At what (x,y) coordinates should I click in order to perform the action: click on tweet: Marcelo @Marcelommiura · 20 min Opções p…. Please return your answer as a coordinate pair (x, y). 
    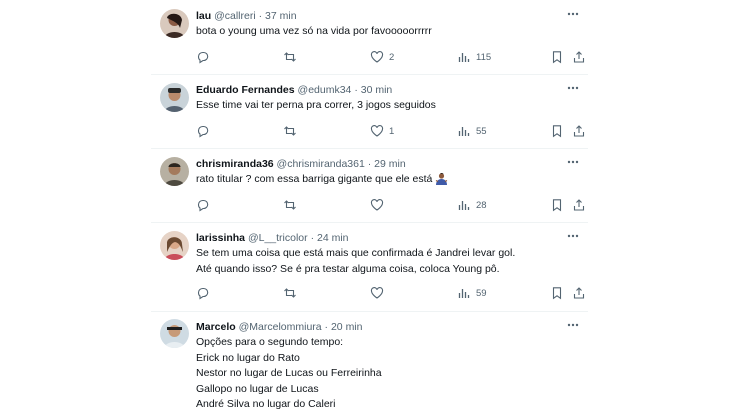
    Looking at the image, I should click on (369, 363).